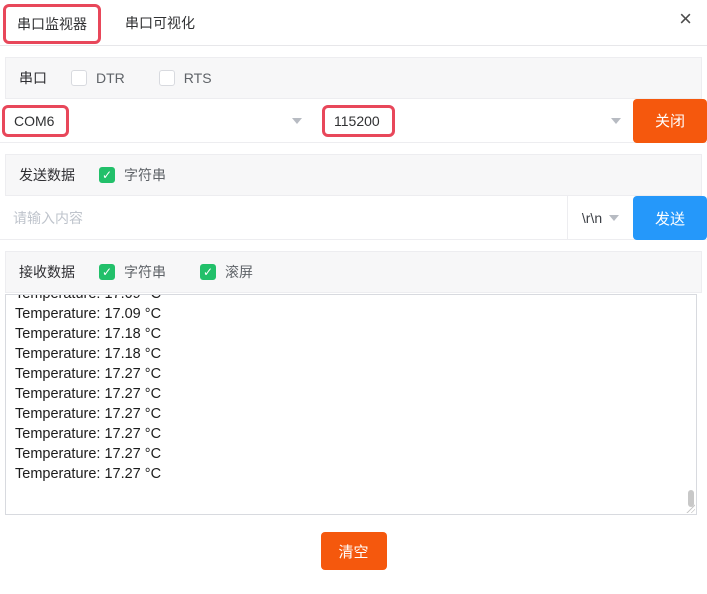 The image size is (707, 594). I want to click on tab-serial-visualization-label: 串口可视化, so click(160, 22).